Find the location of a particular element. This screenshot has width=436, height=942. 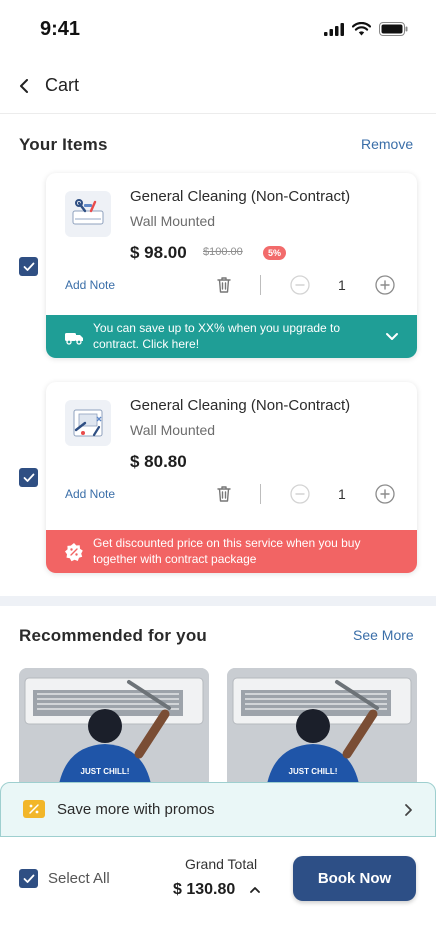

status-time: 9:41 is located at coordinates (60, 29).